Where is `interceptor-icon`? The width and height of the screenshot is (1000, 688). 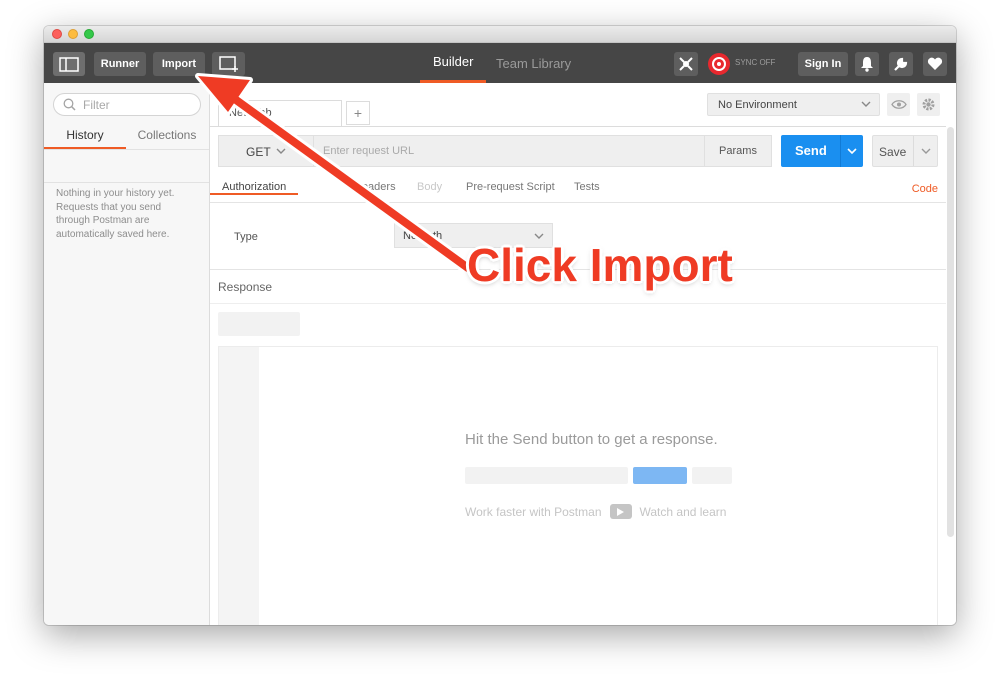 interceptor-icon is located at coordinates (686, 64).